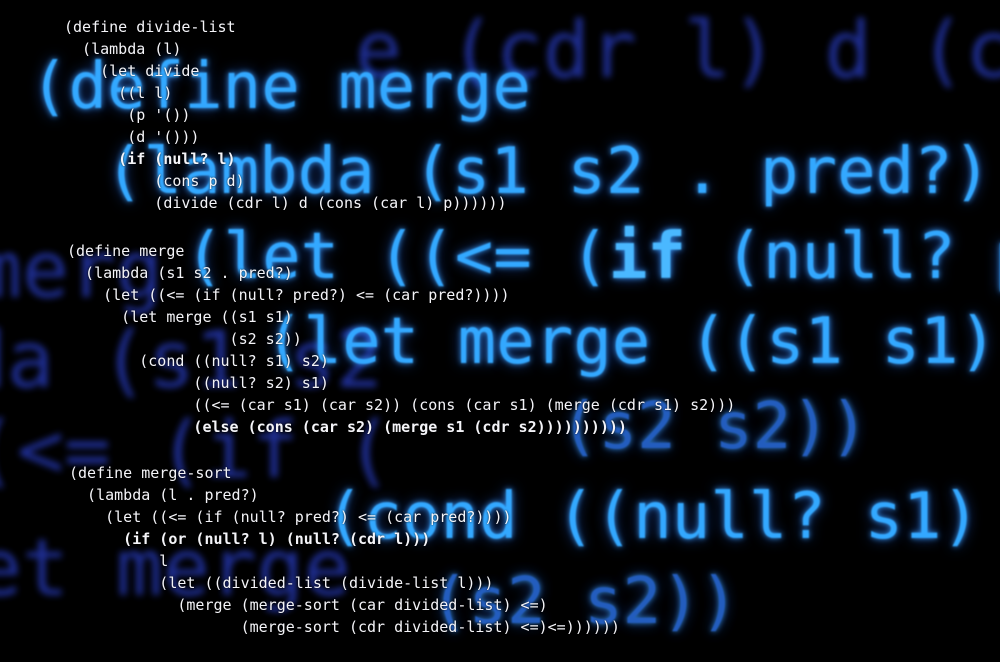 The image size is (1000, 662). What do you see at coordinates (180, 317) in the screenshot?
I see `code-line: (let merge ((s1 s1)` at bounding box center [180, 317].